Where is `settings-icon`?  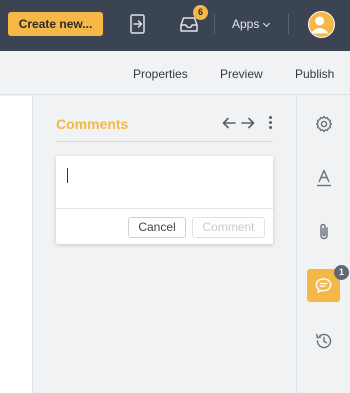
settings-icon is located at coordinates (324, 124).